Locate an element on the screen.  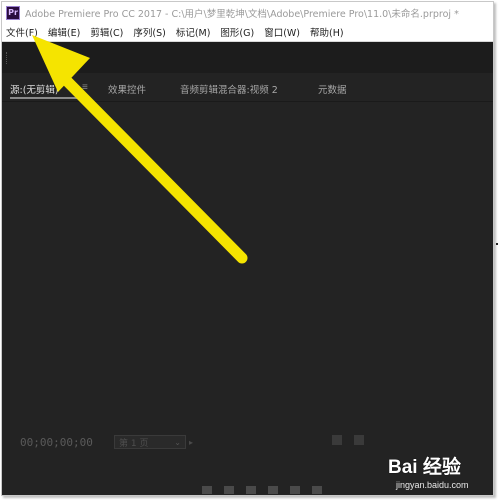
menu-window: 窗口(W) is located at coordinates (282, 32).